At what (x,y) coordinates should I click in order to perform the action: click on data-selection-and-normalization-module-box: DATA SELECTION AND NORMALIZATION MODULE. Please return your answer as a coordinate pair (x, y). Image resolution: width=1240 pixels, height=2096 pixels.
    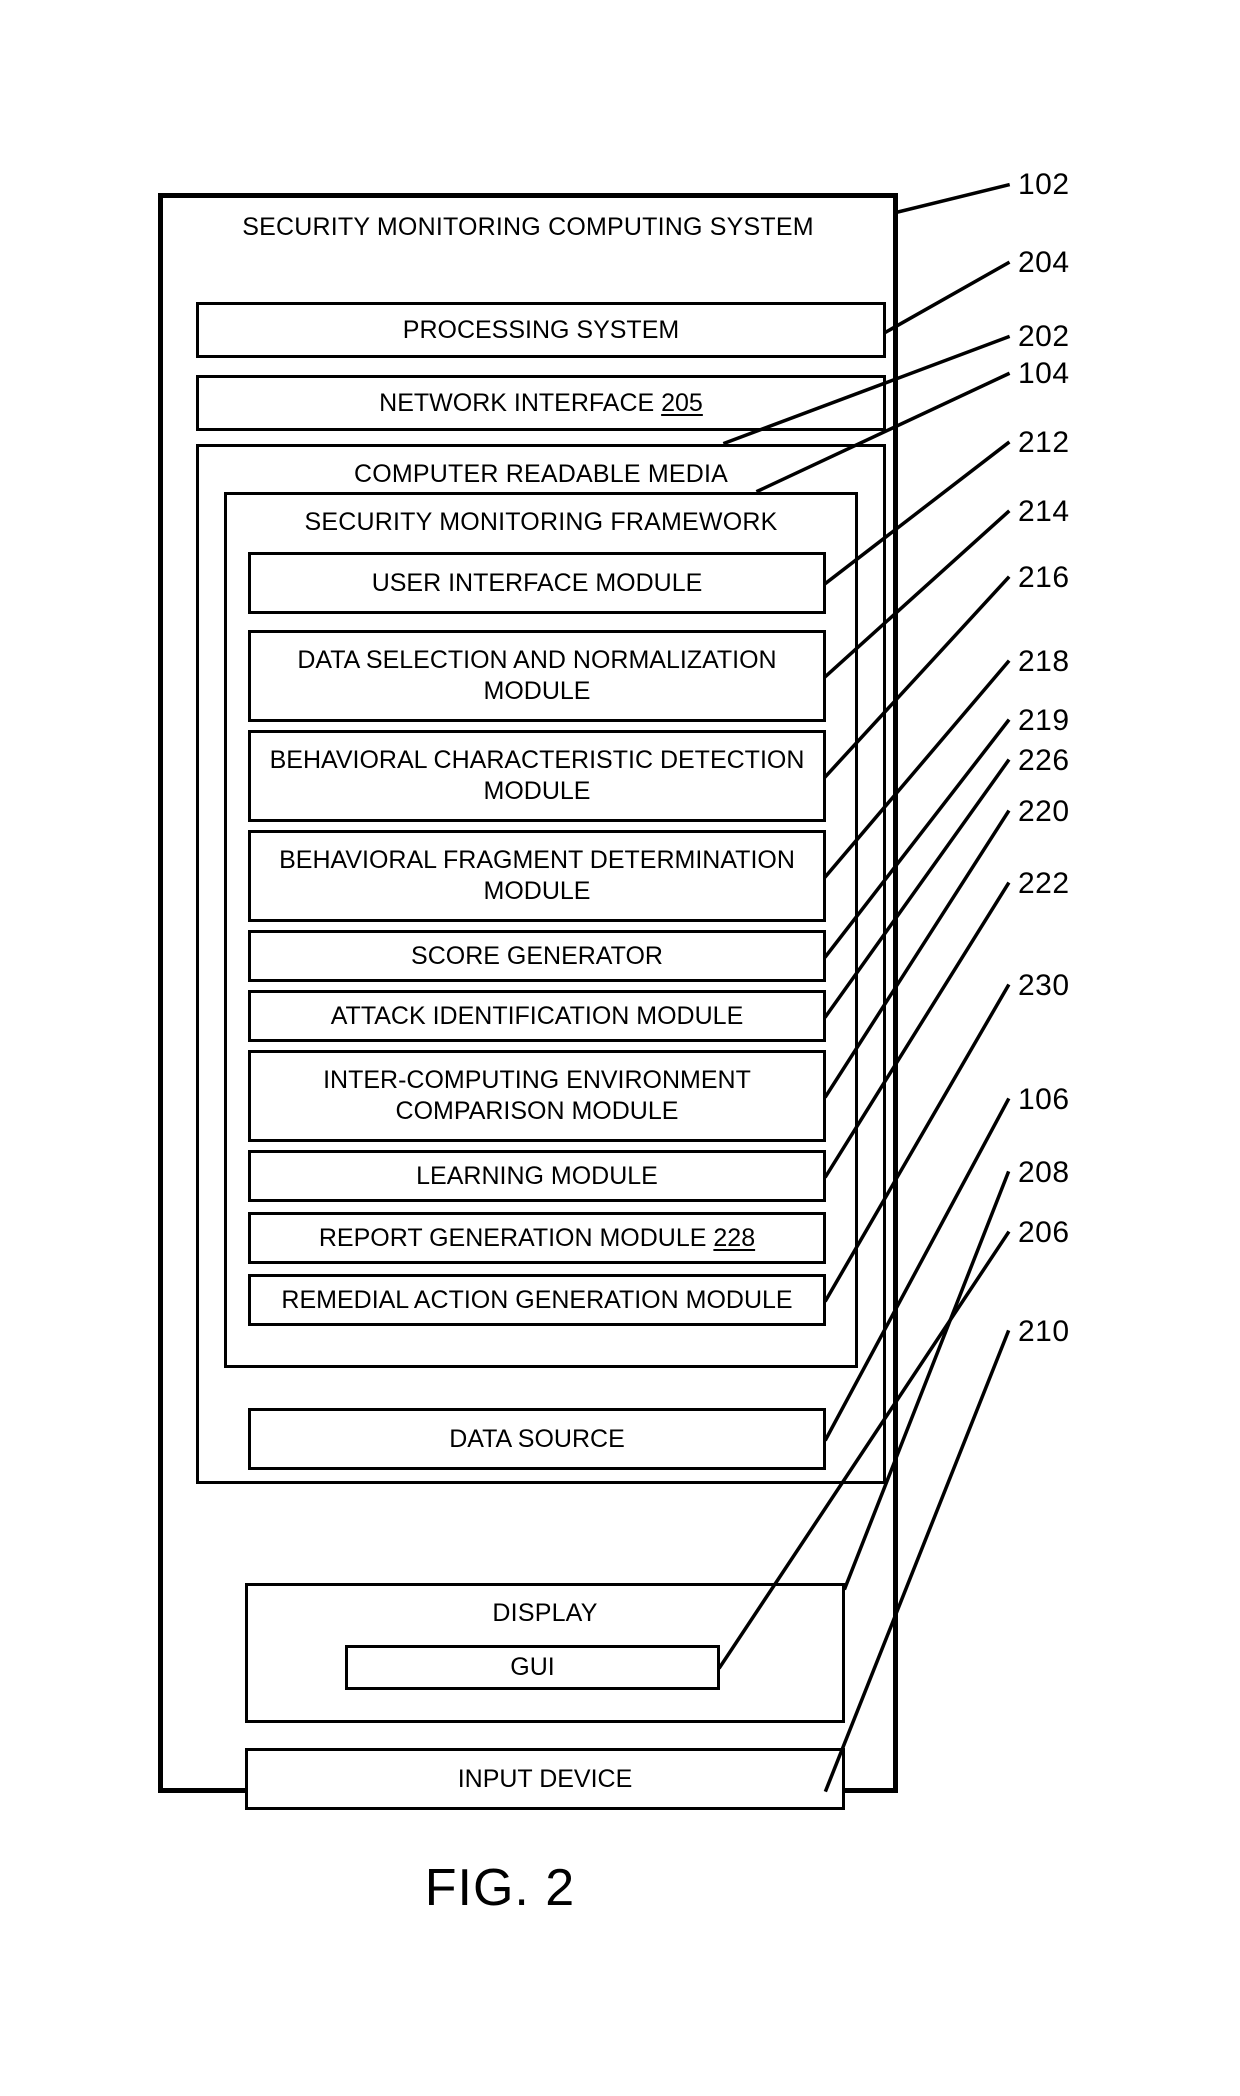
    Looking at the image, I should click on (537, 676).